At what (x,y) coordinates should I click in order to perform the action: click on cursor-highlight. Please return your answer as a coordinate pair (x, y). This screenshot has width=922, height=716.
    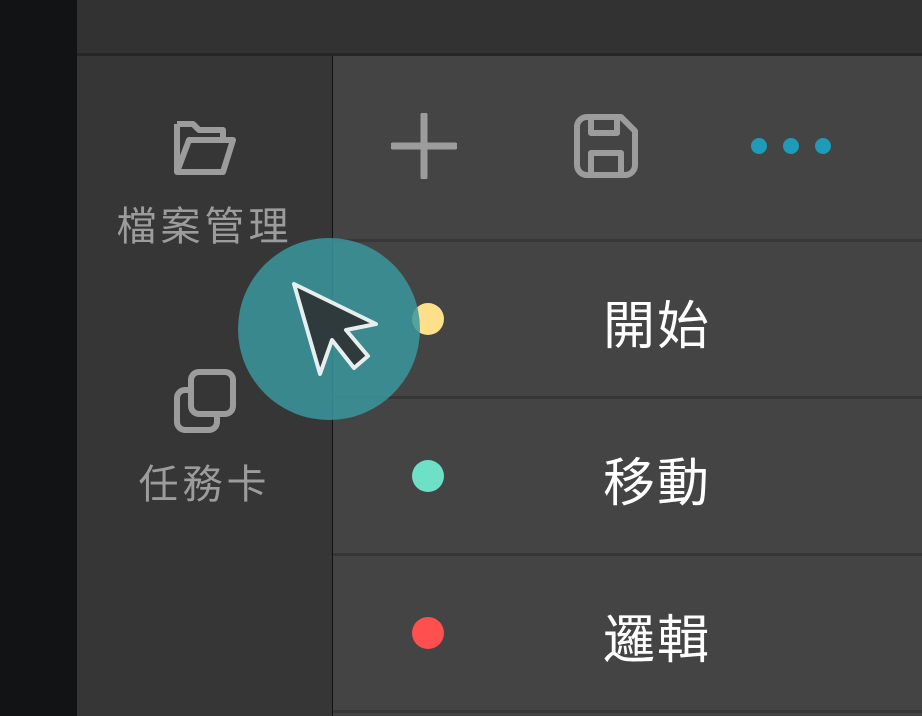
    Looking at the image, I should click on (329, 329).